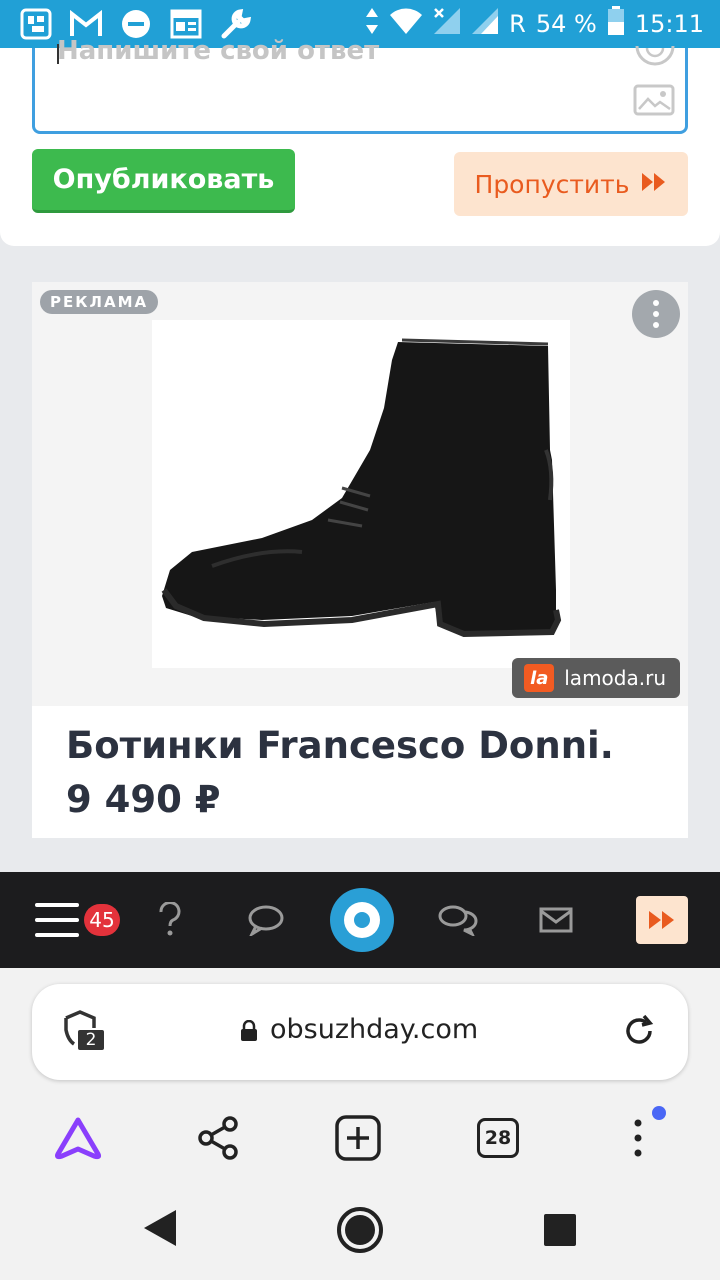 This screenshot has width=720, height=1280. I want to click on recents-icon, so click(560, 1232).